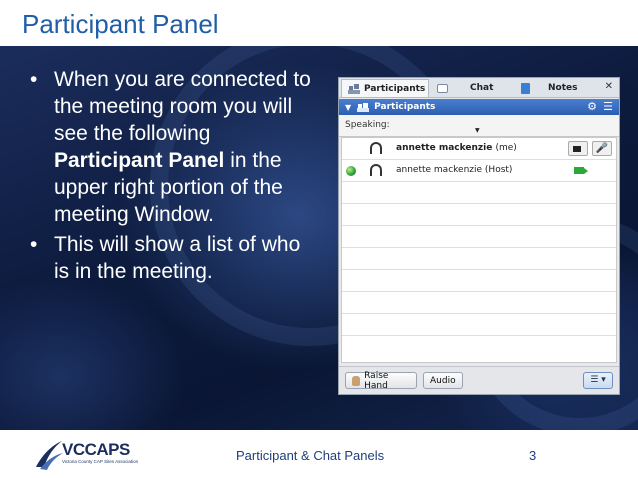  Describe the element at coordinates (367, 125) in the screenshot. I see `speaking-label: Speaking:` at that location.